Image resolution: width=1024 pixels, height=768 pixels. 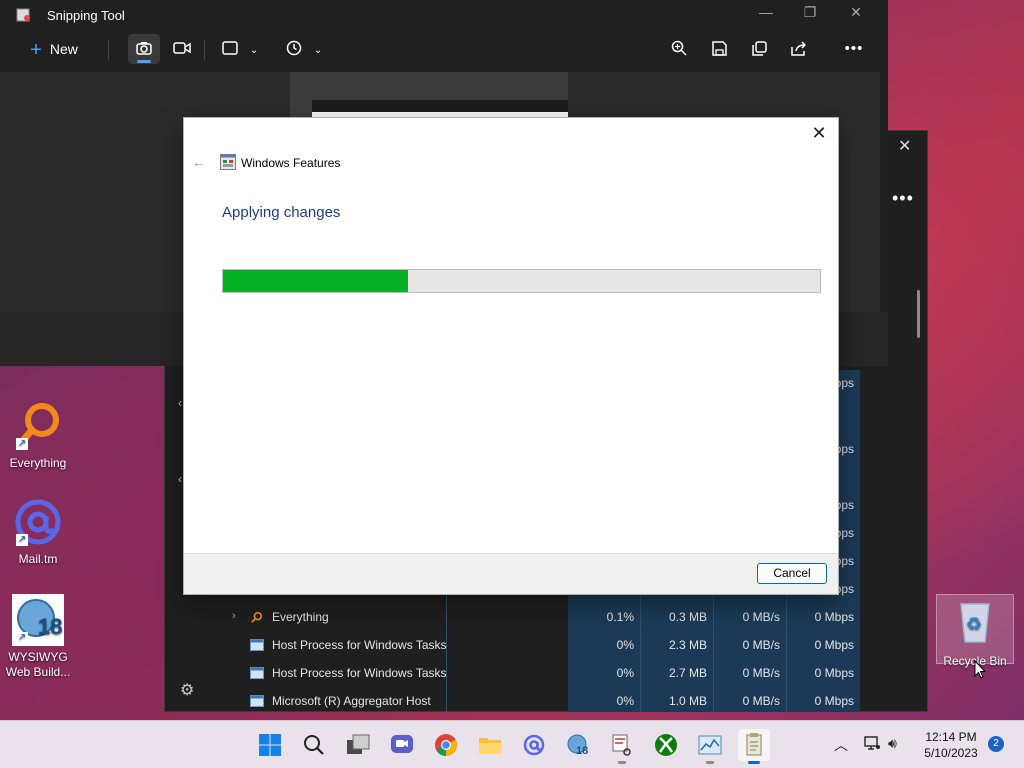 I want to click on task-manager-scrollbar, so click(x=918, y=314).